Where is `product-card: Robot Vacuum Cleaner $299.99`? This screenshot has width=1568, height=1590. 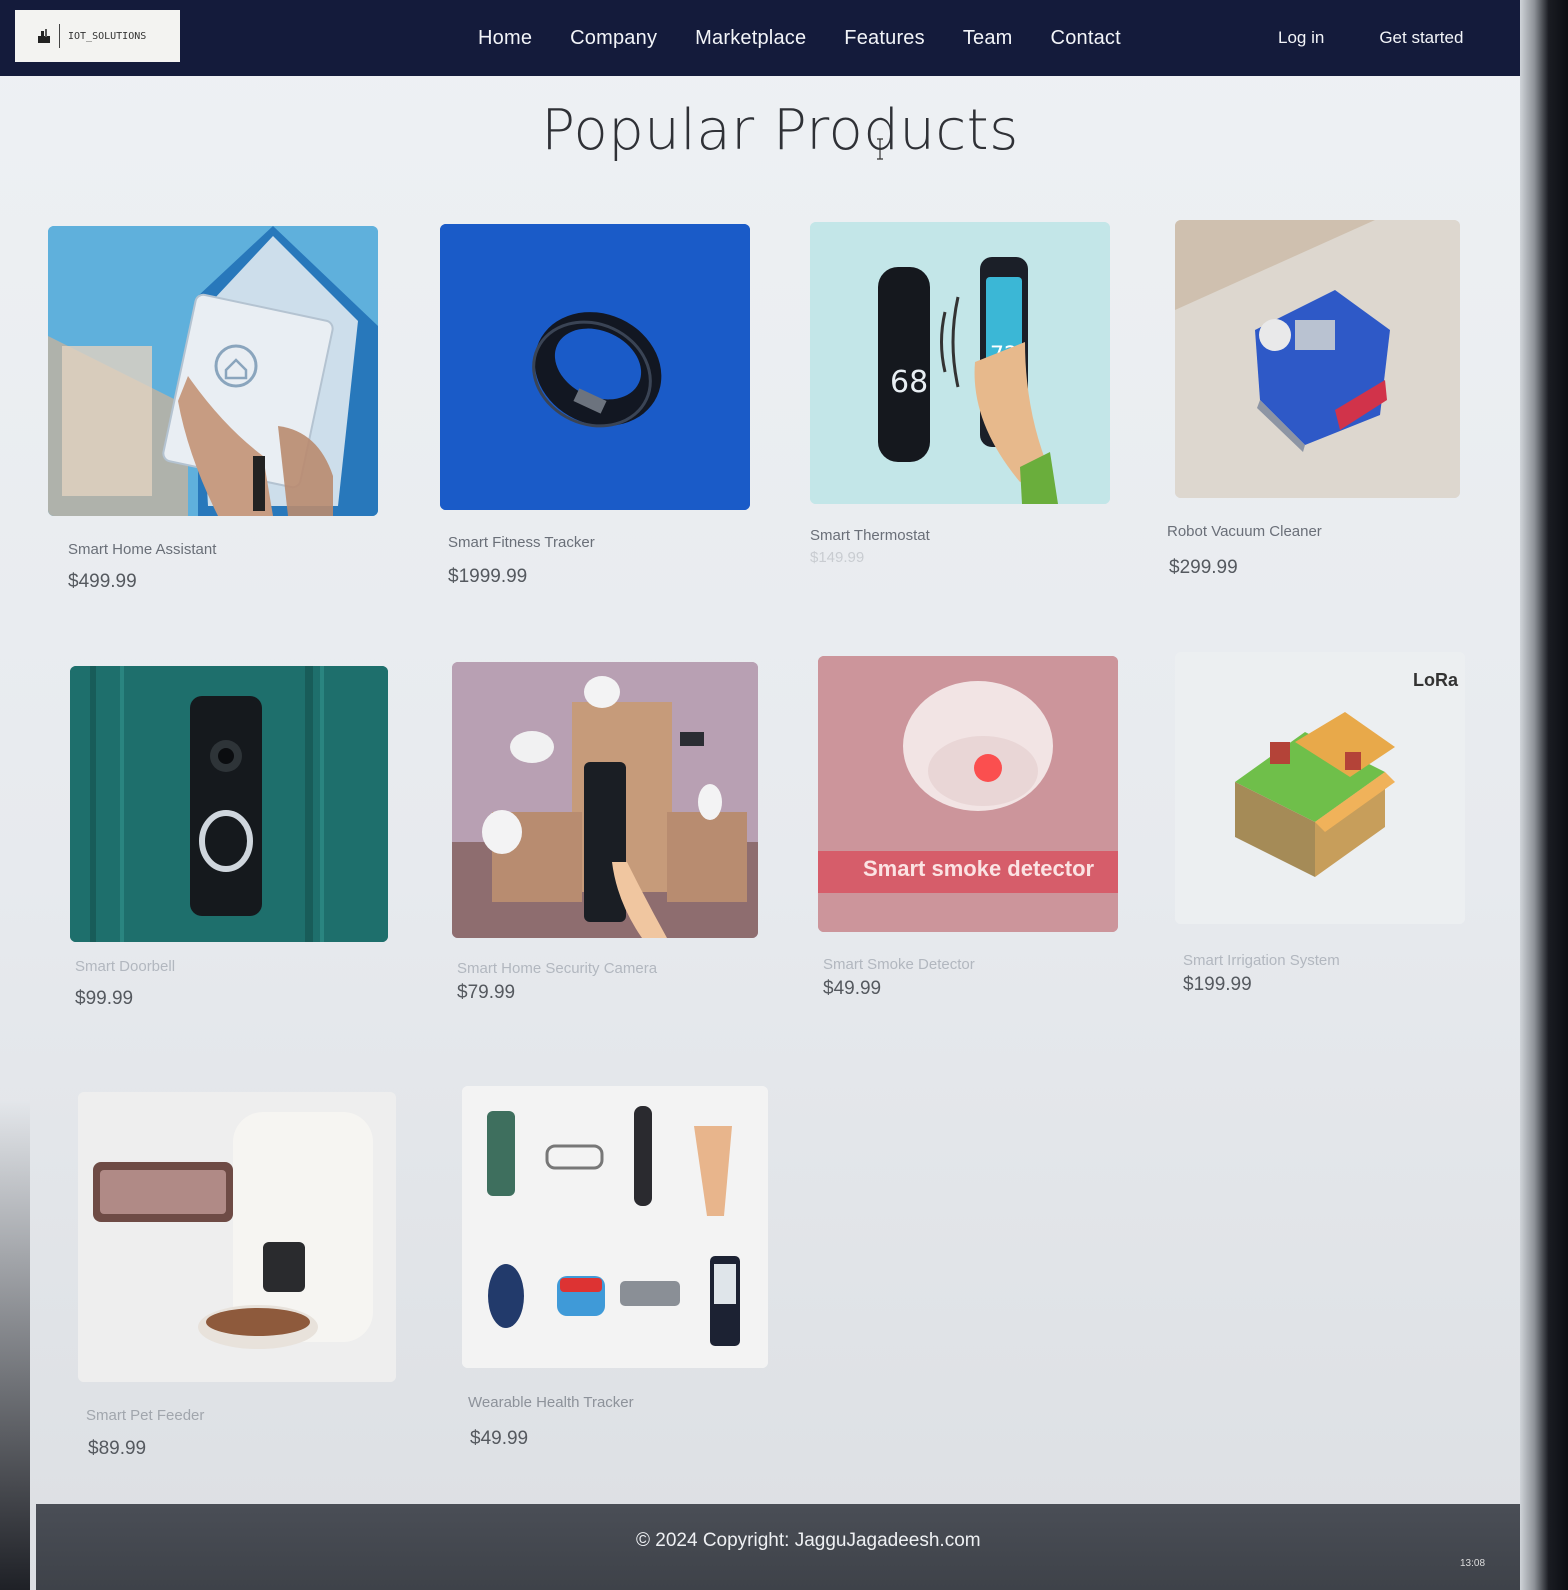 product-card: Robot Vacuum Cleaner $299.99 is located at coordinates (1313, 400).